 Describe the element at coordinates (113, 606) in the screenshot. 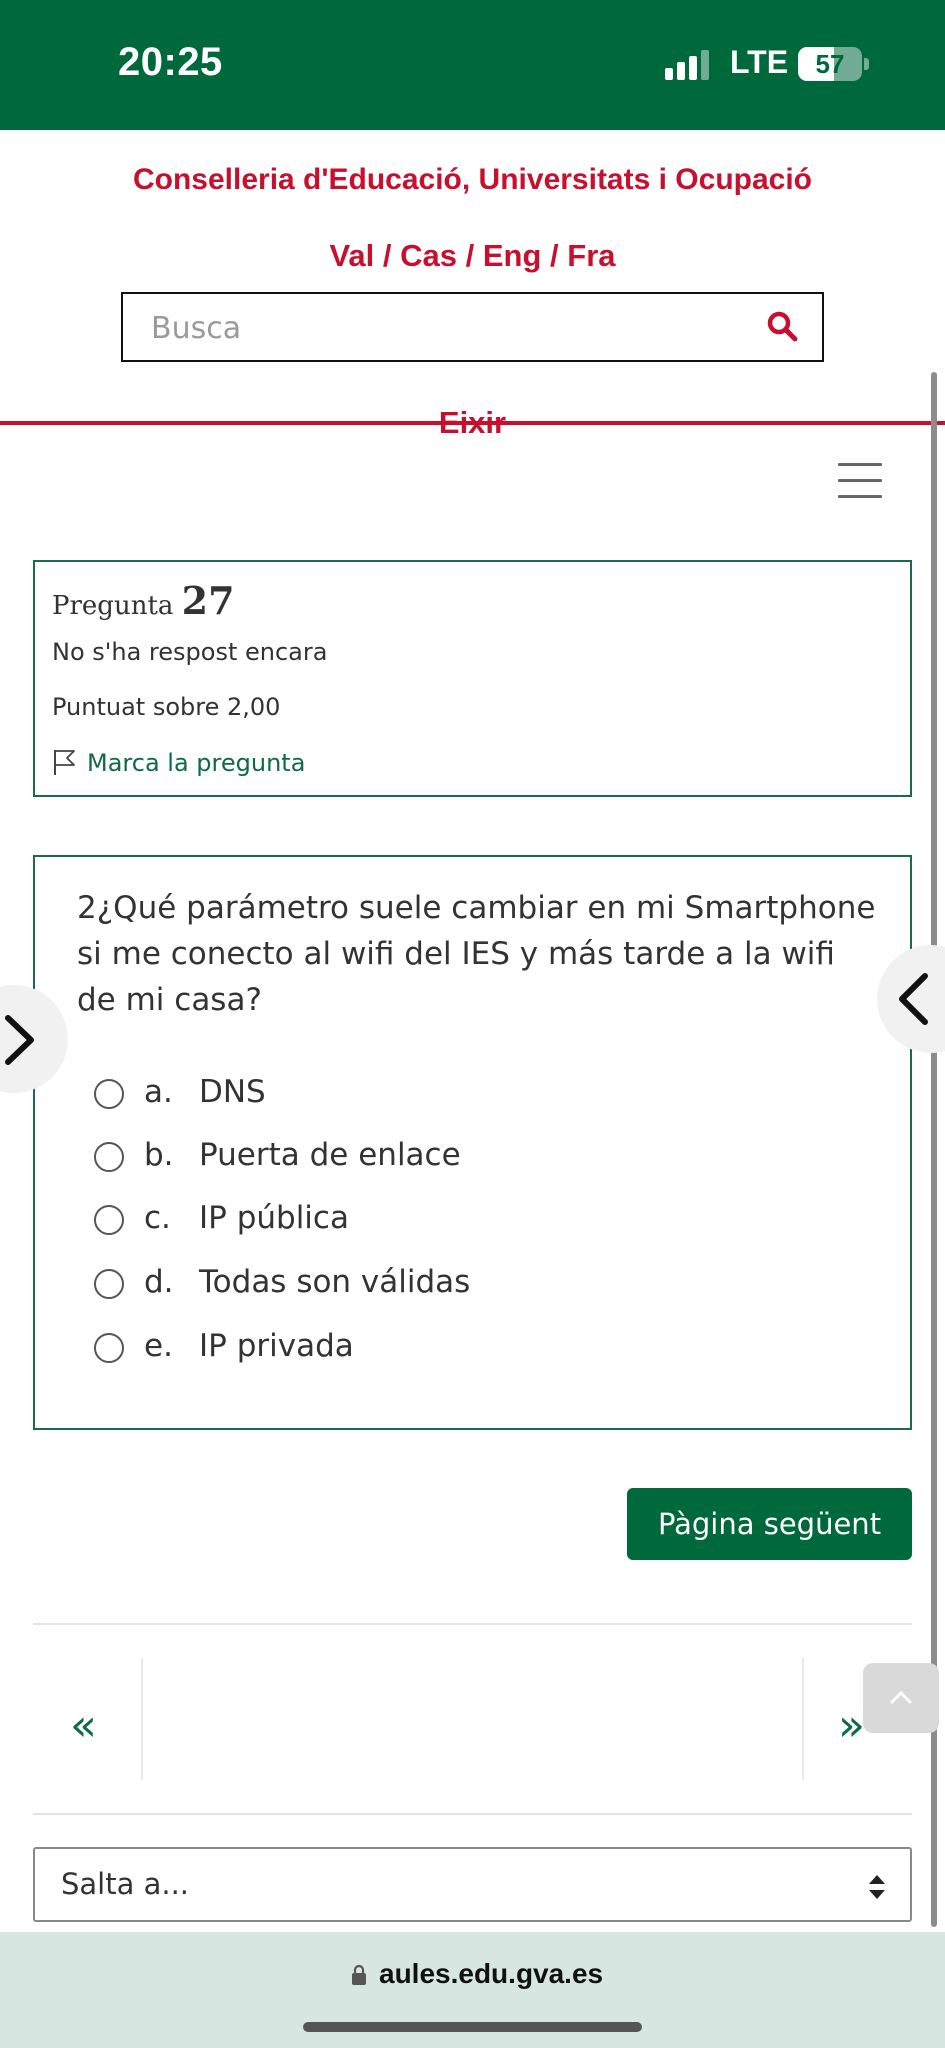

I see `question-label: Pregunta` at that location.